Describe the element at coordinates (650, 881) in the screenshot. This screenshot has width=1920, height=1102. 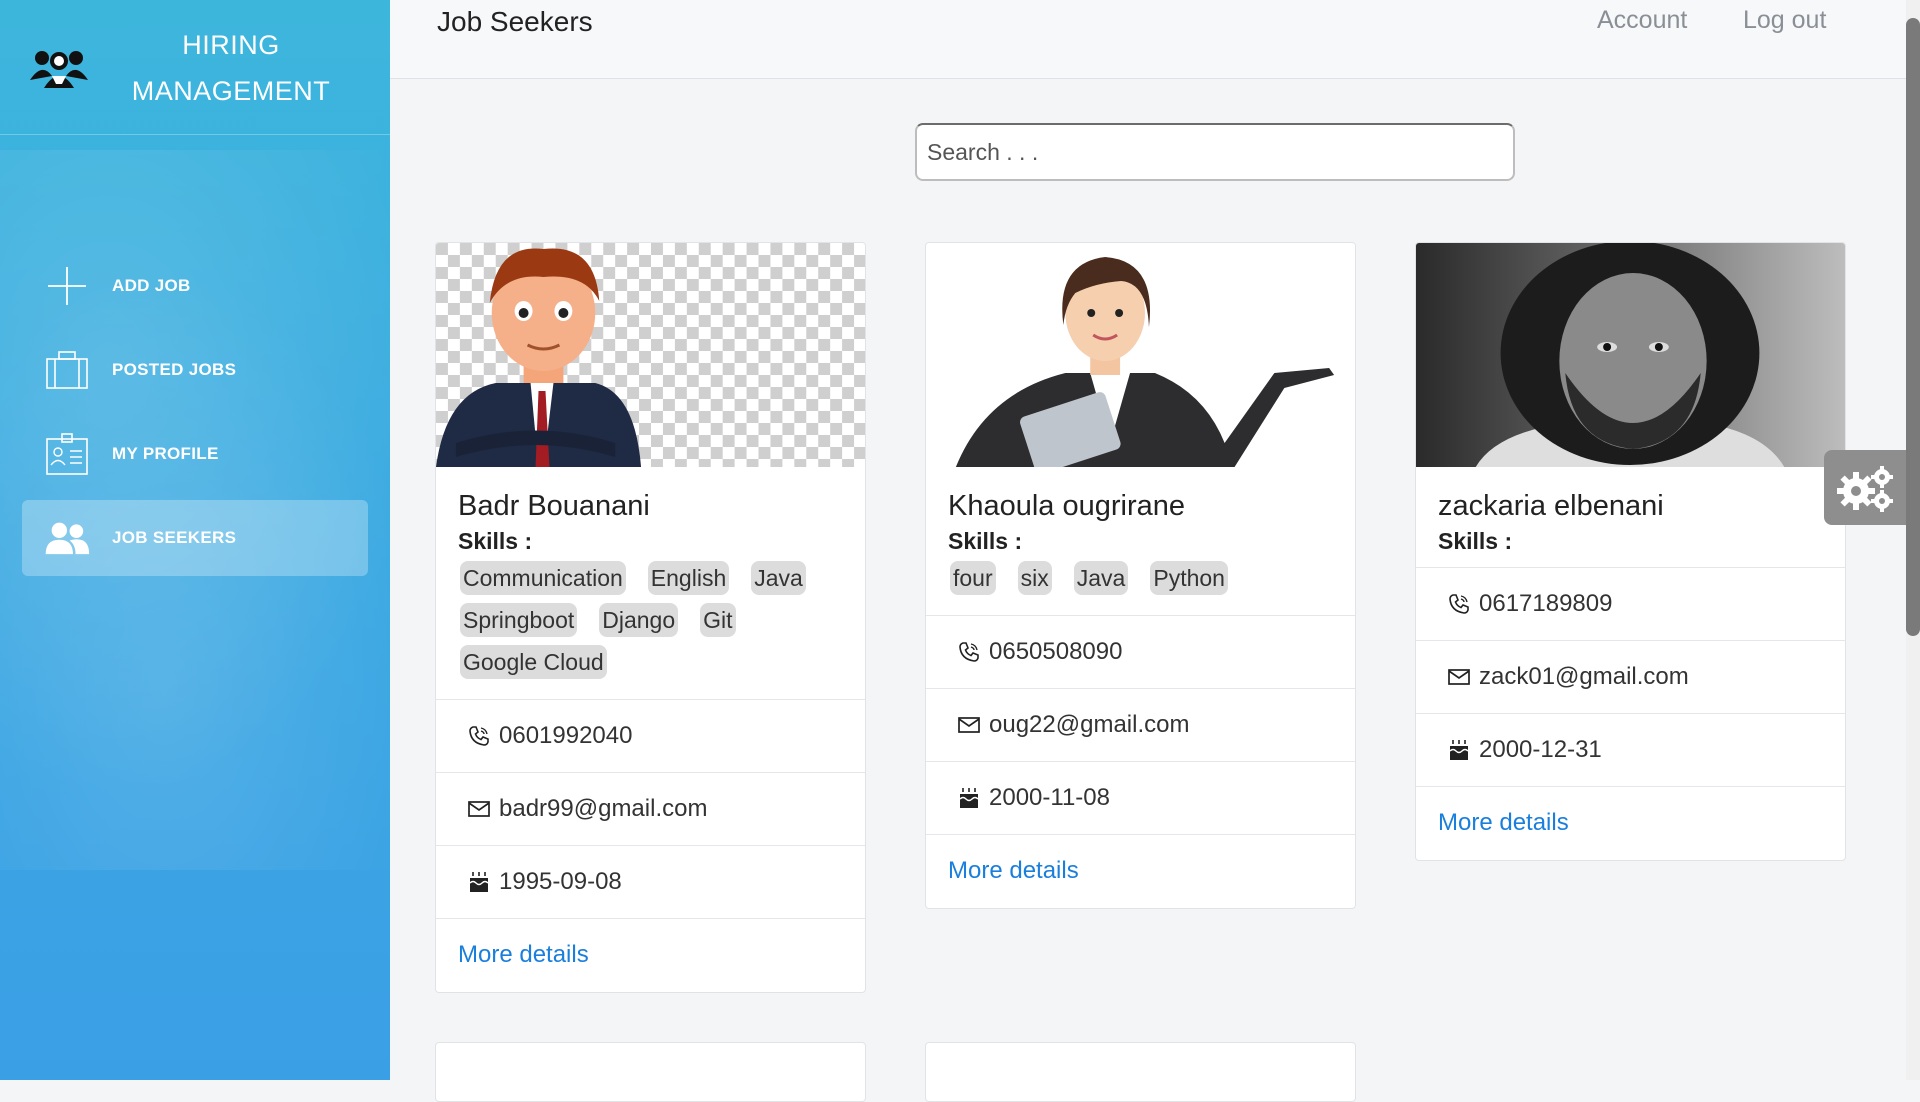
I see `birthdate-row: 1995-09-08` at that location.